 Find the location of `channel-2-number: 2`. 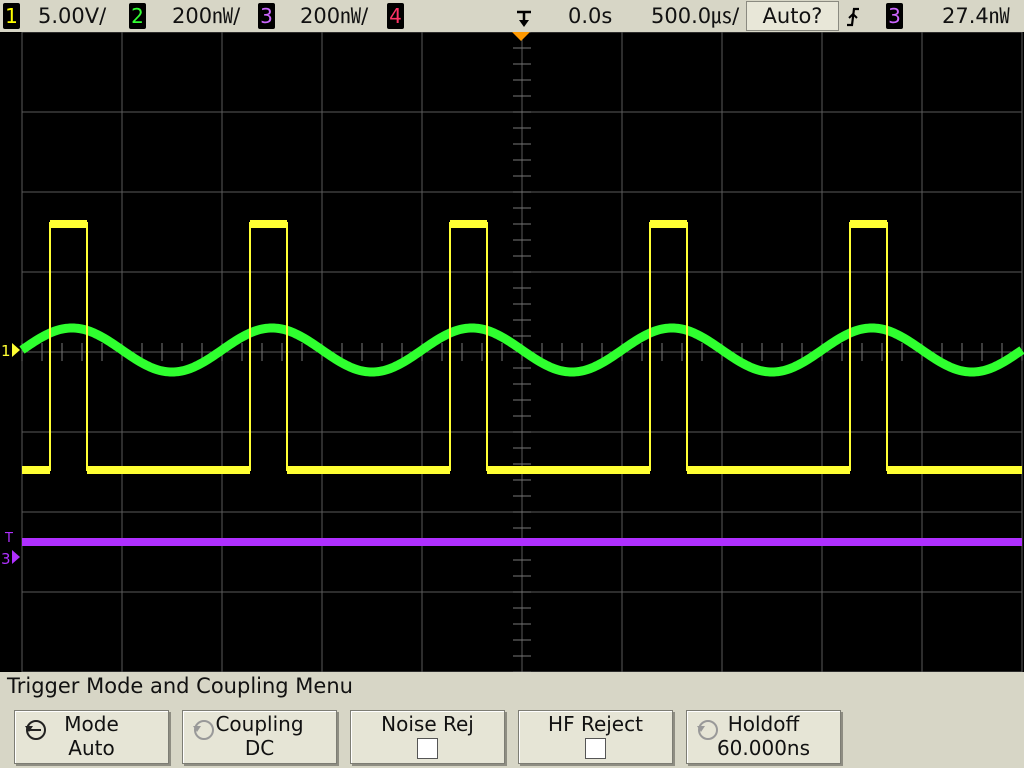

channel-2-number: 2 is located at coordinates (137, 16).